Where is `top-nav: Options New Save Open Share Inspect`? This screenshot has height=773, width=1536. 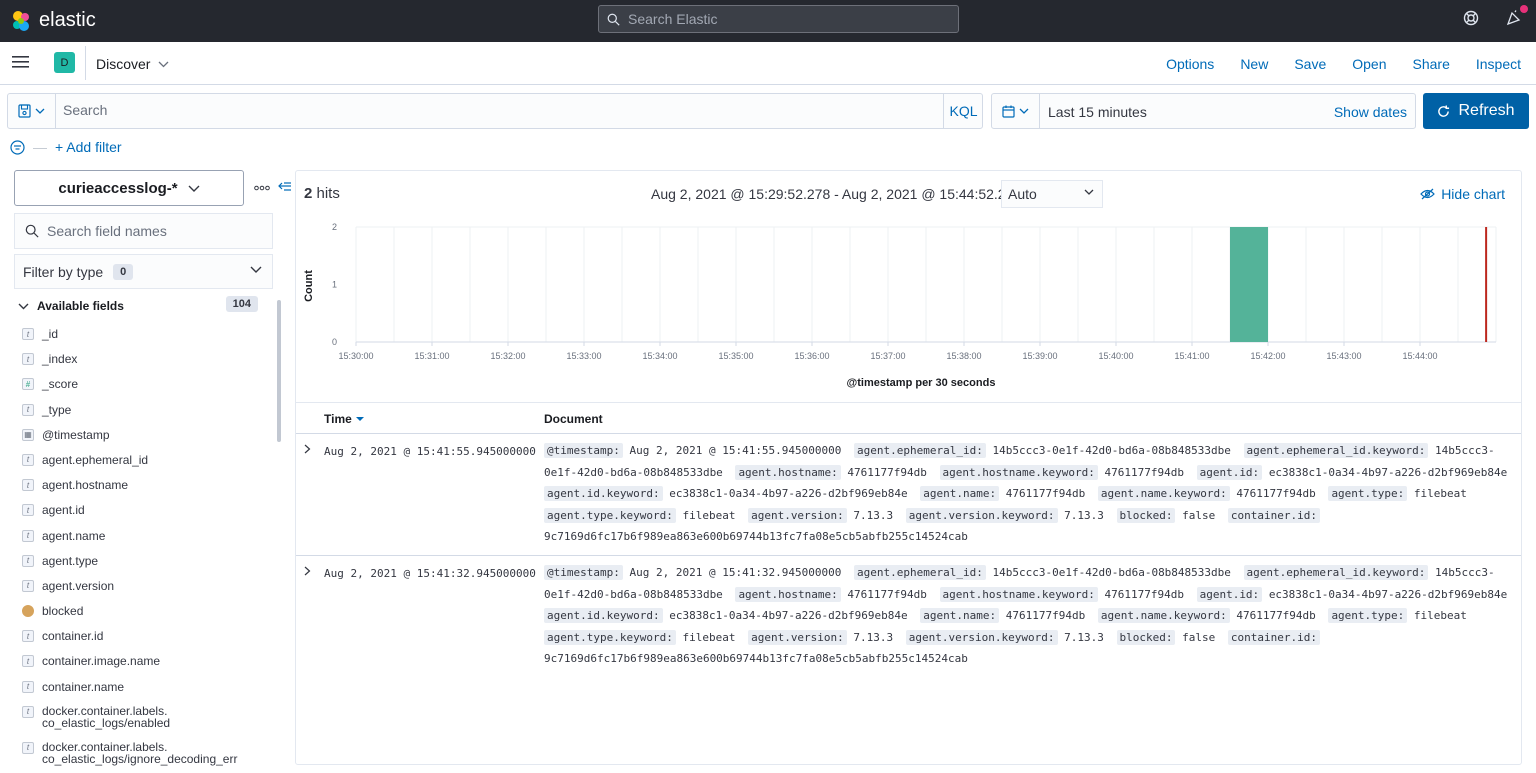 top-nav: Options New Save Open Share Inspect is located at coordinates (1343, 64).